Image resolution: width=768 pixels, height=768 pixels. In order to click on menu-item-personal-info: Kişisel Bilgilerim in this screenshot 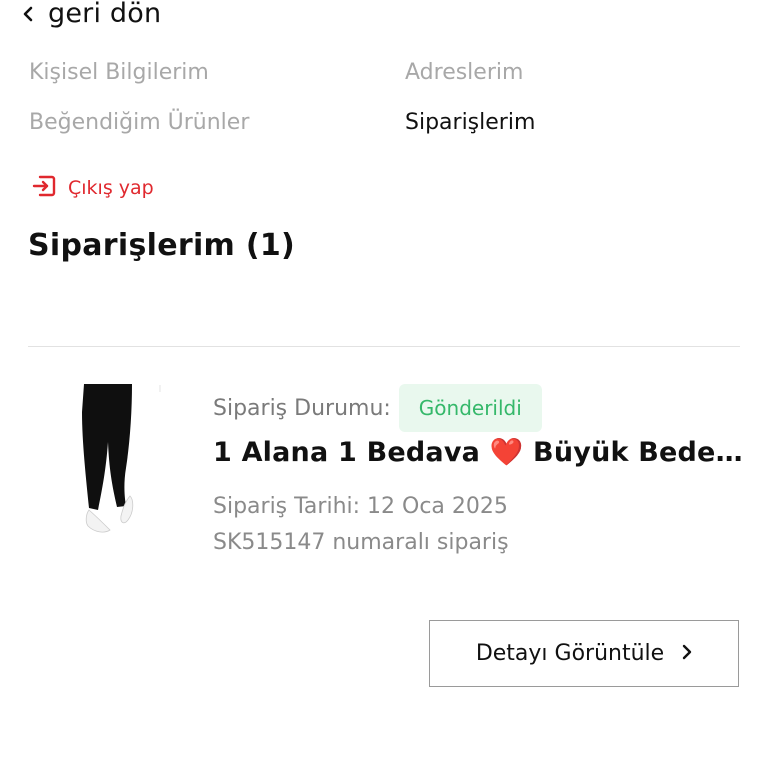, I will do `click(119, 72)`.